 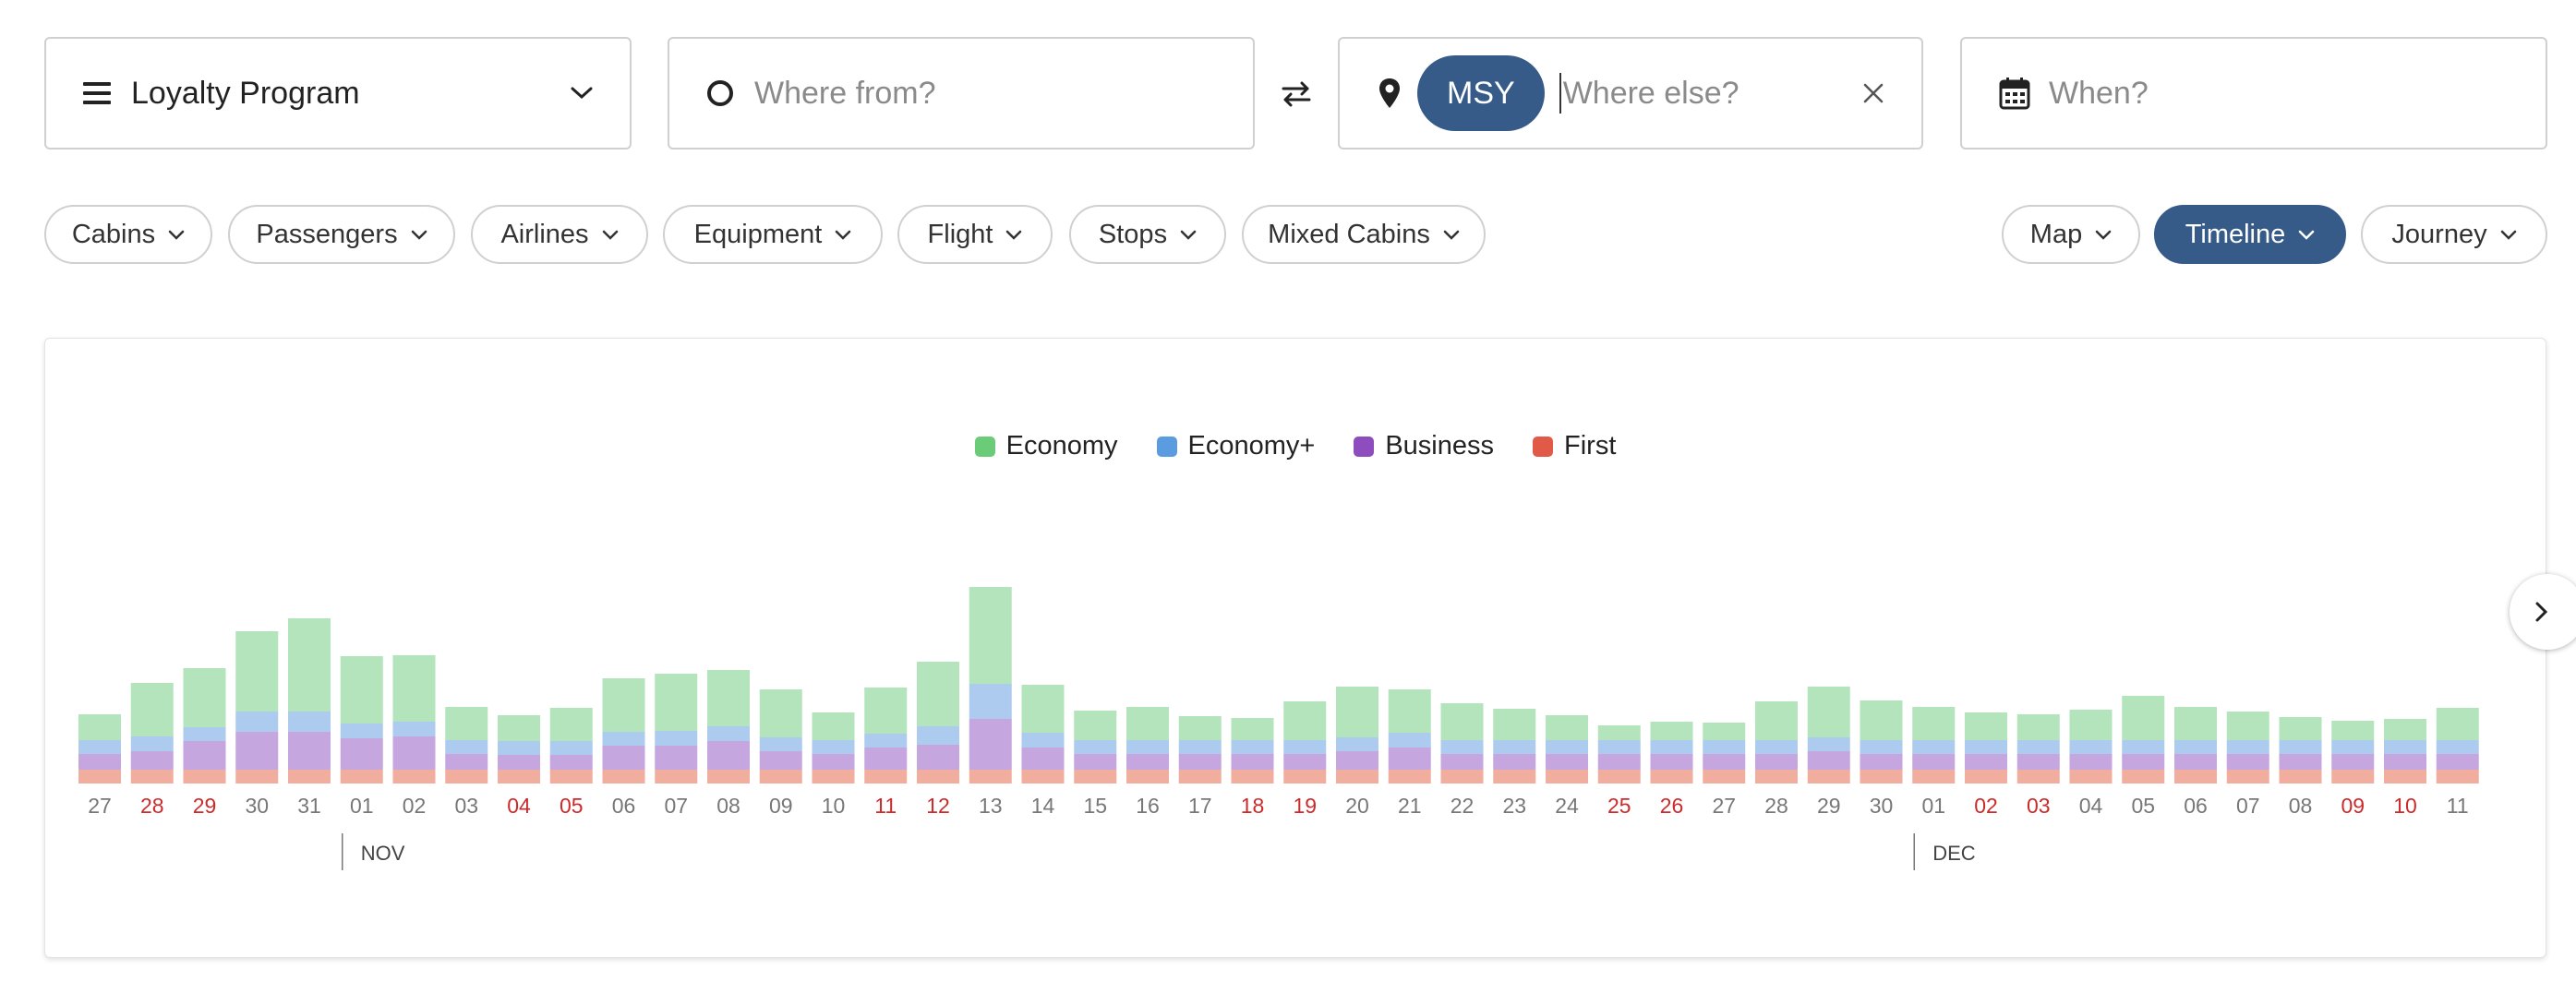 What do you see at coordinates (1873, 93) in the screenshot?
I see `close-icon` at bounding box center [1873, 93].